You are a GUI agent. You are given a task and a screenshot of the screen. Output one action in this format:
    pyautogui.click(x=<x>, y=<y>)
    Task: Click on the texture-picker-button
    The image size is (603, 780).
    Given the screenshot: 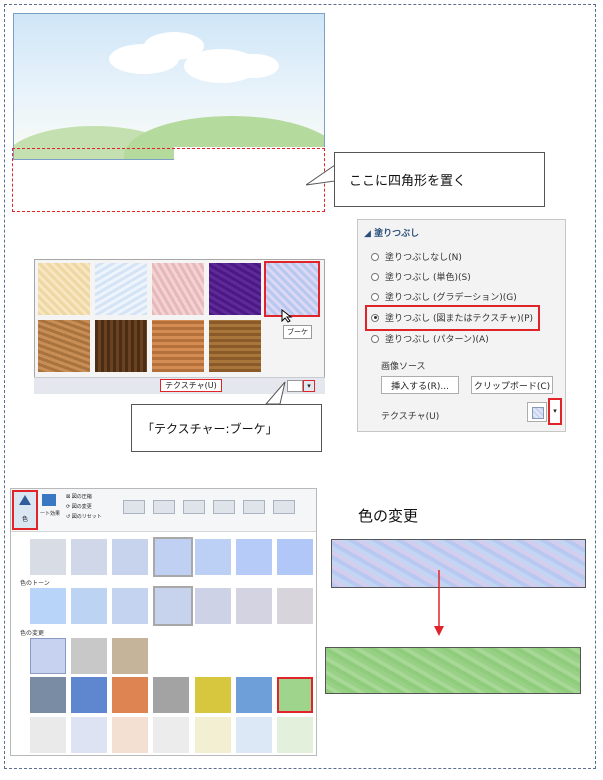 What is the action you would take?
    pyautogui.click(x=537, y=412)
    